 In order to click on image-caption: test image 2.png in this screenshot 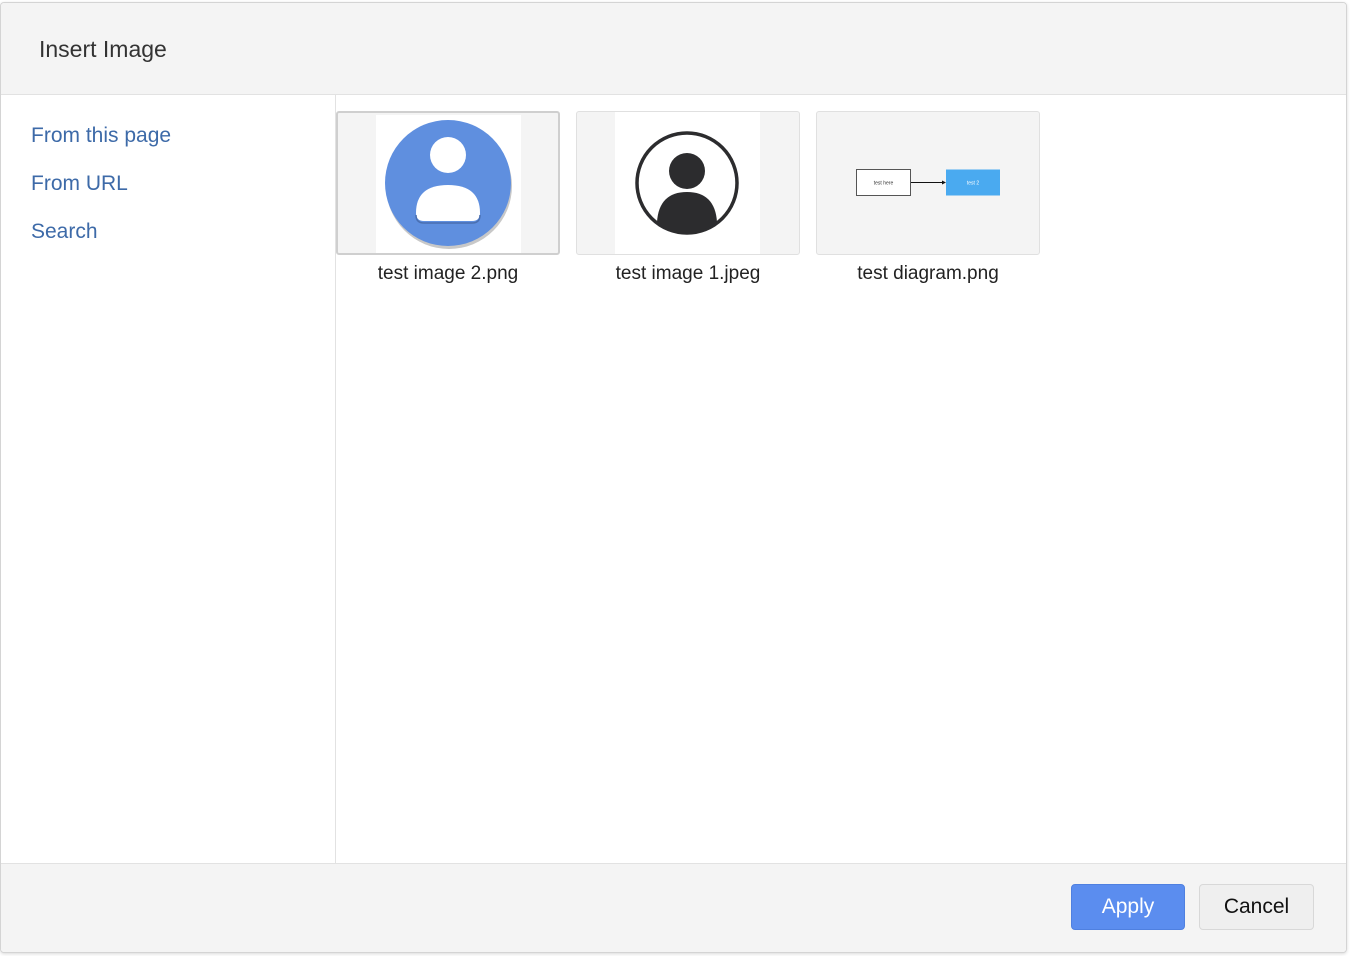, I will do `click(448, 273)`.